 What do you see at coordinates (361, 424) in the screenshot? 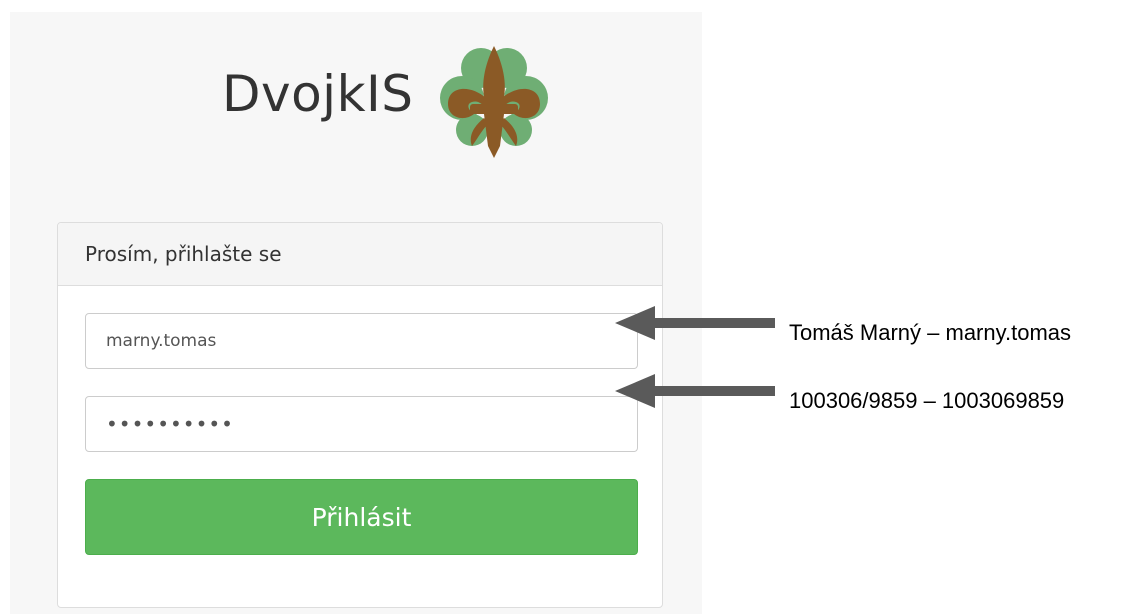
I see `password-input: ••••••••••` at bounding box center [361, 424].